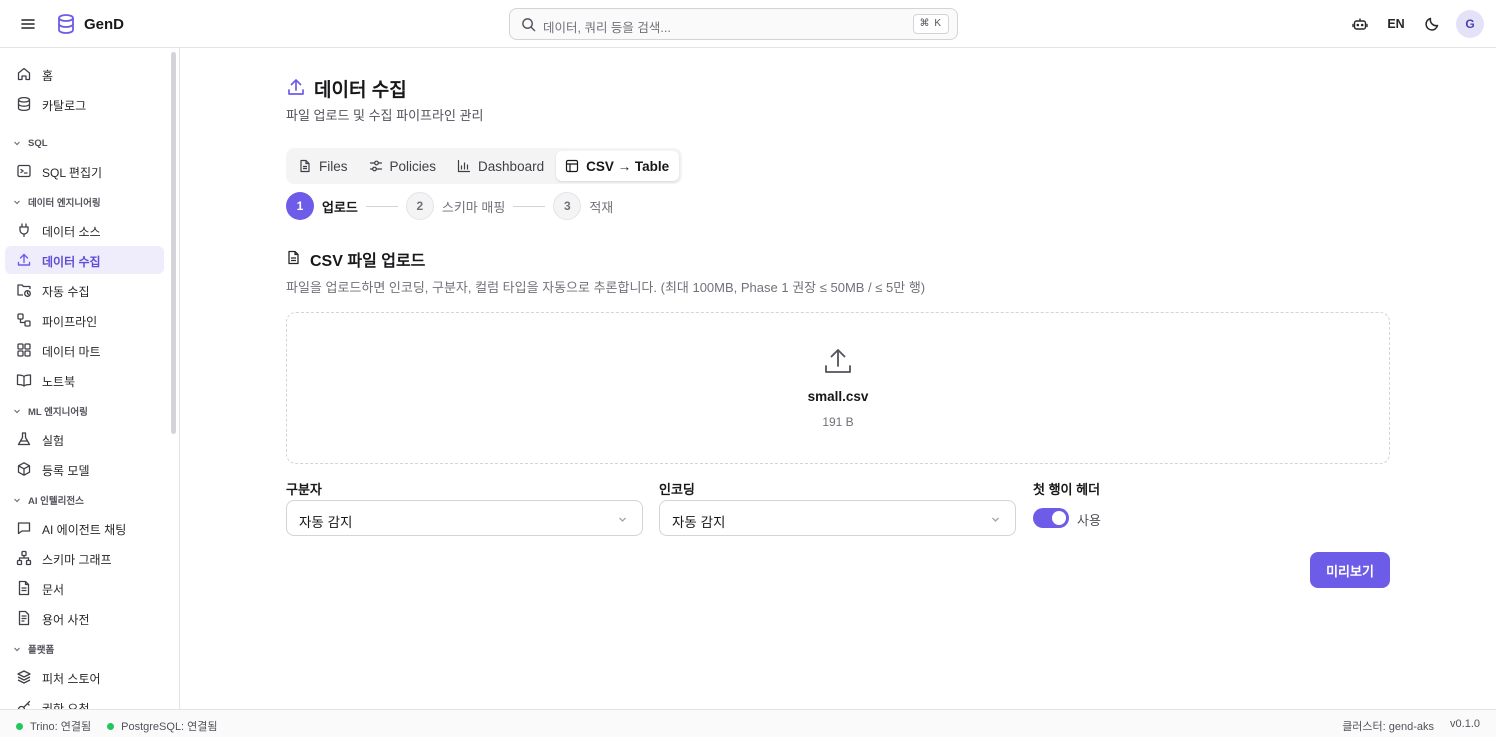  Describe the element at coordinates (838, 422) in the screenshot. I see `uploaded-file-size: 191 B` at that location.